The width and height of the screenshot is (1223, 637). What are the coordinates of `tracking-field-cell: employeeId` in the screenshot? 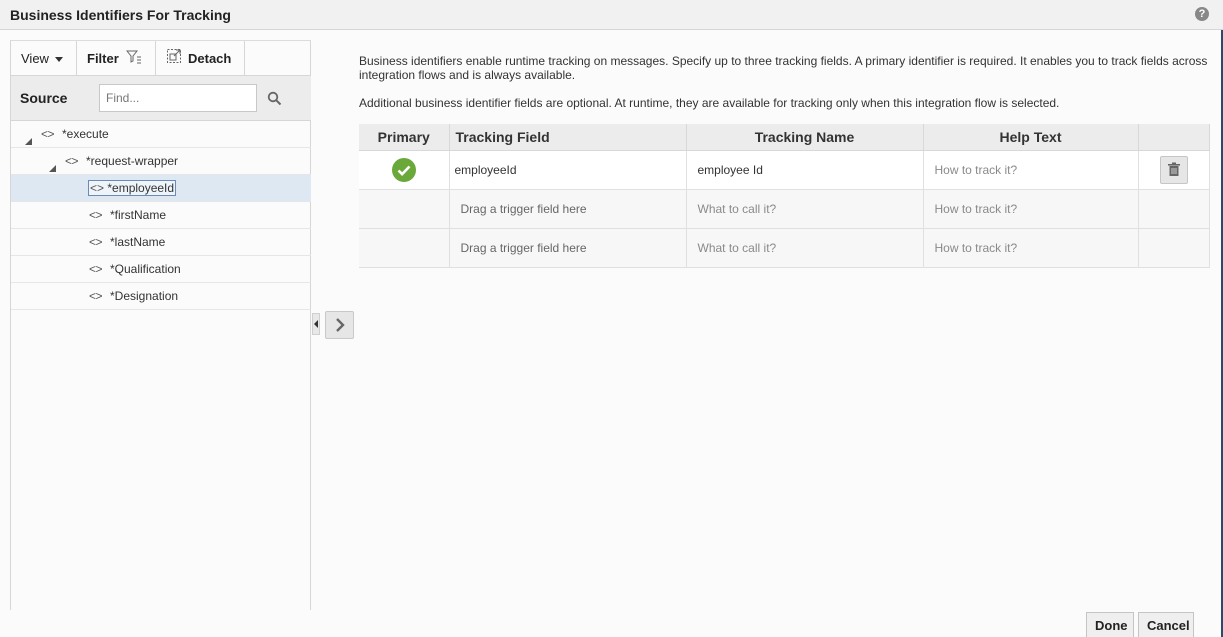 It's located at (568, 170).